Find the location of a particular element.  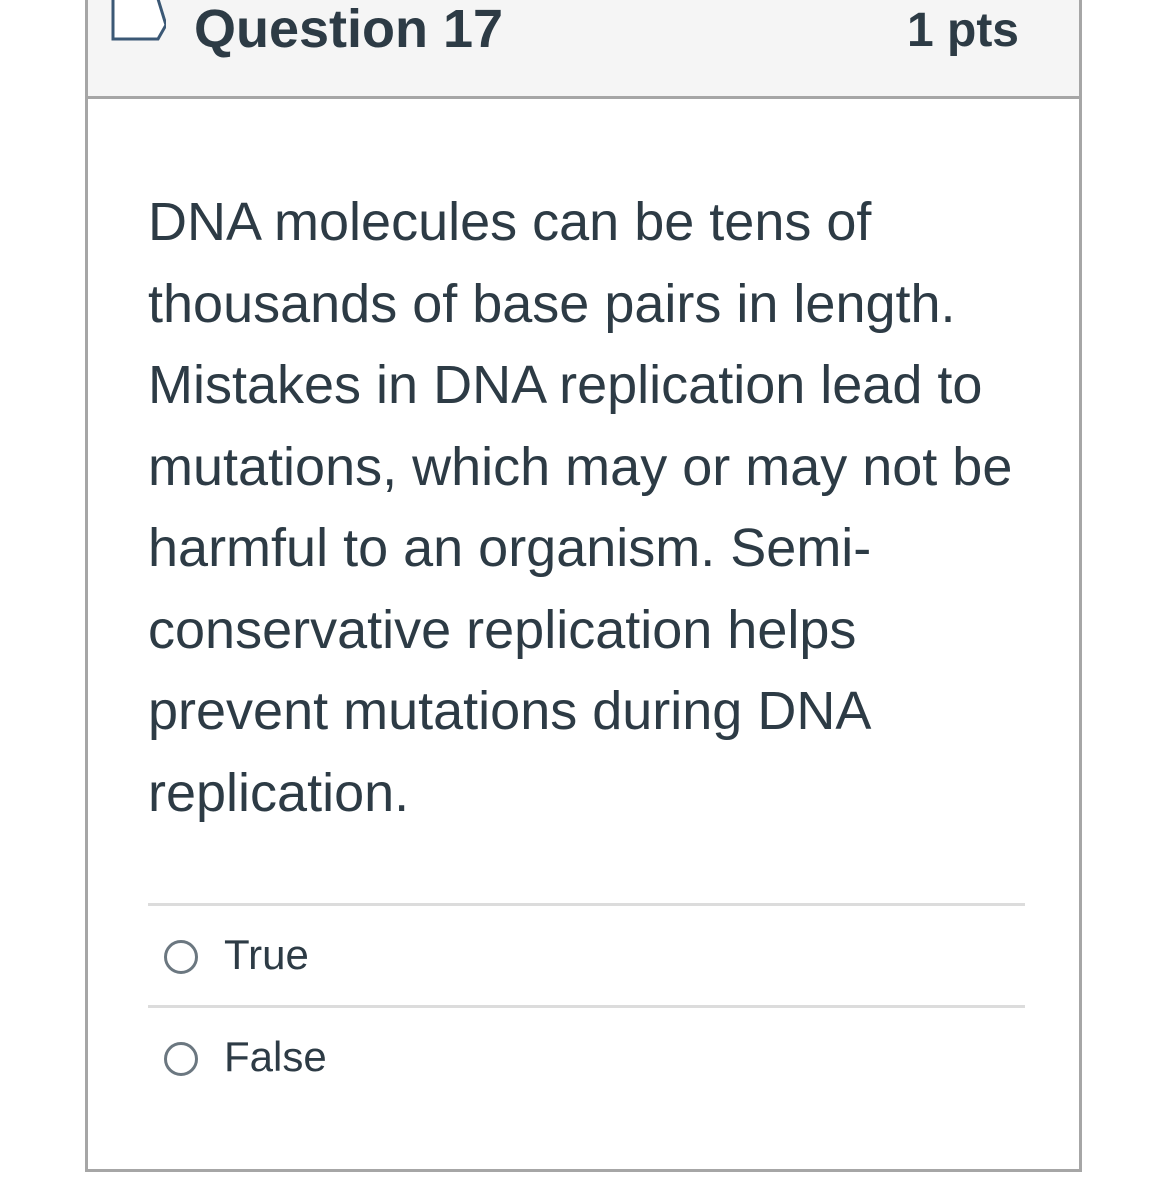

radio-button-true is located at coordinates (181, 957).